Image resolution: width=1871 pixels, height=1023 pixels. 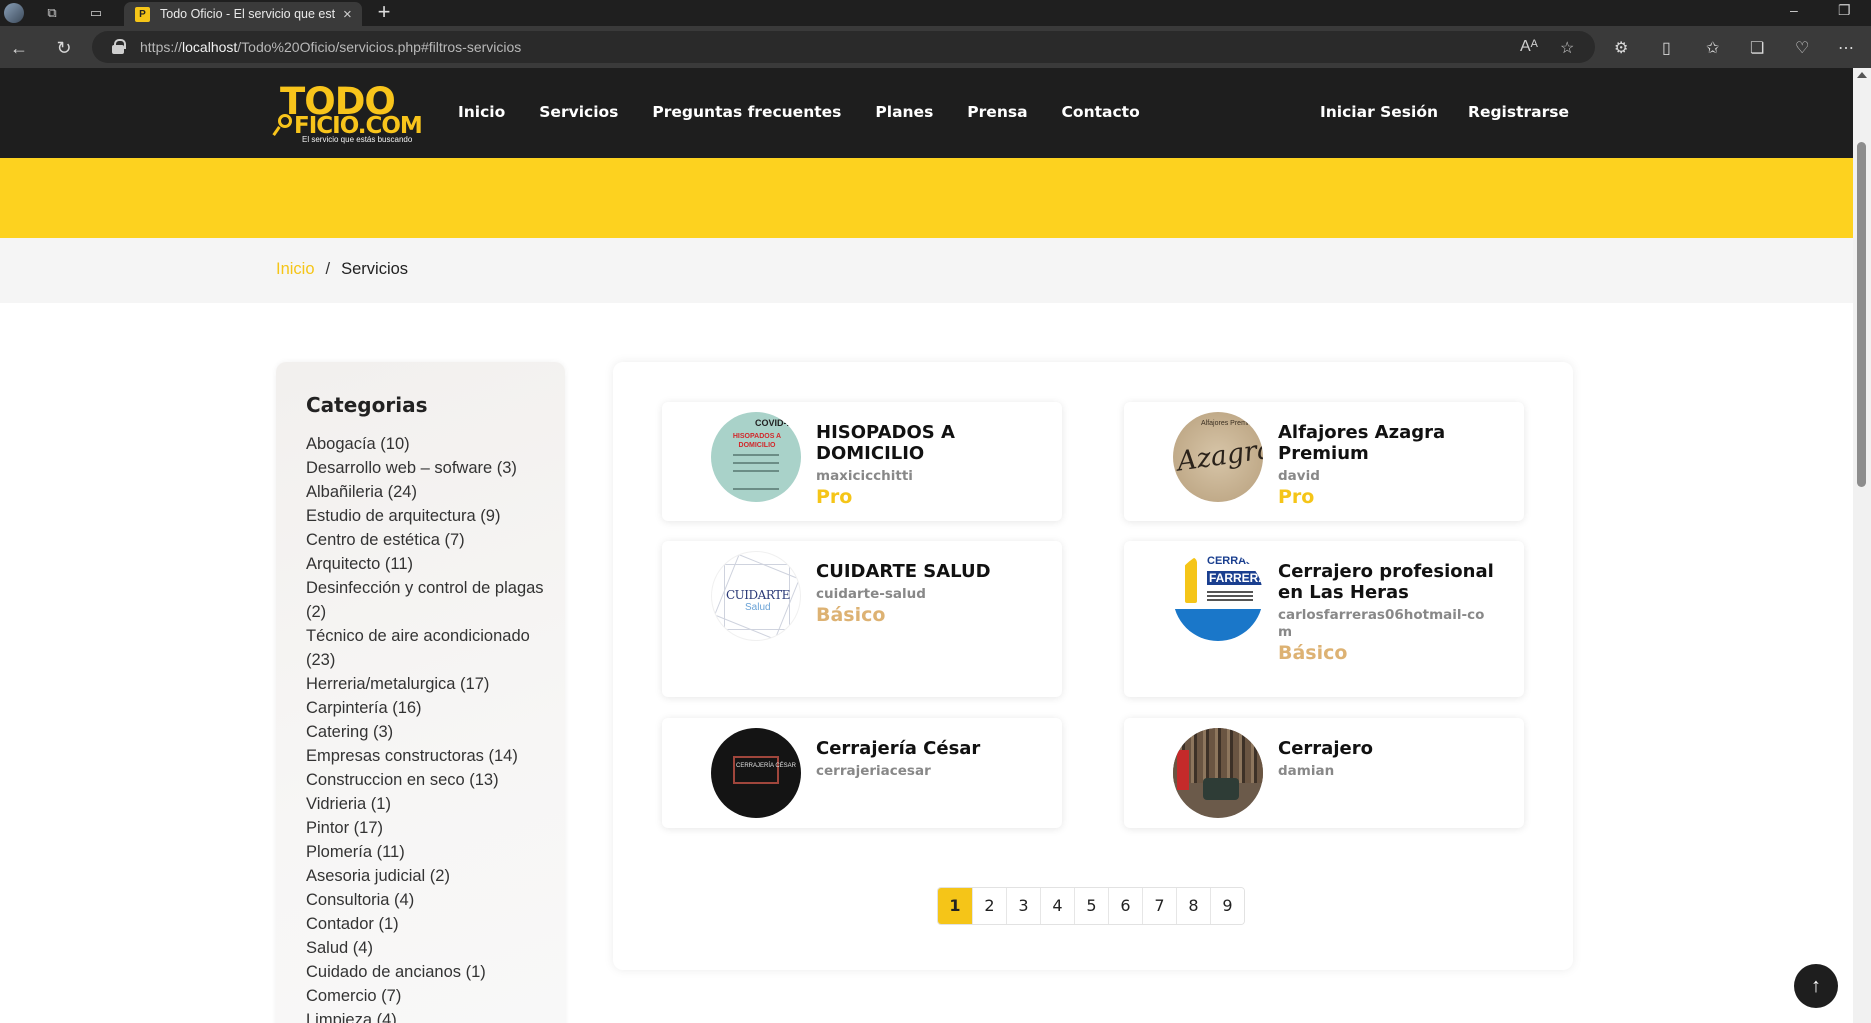 I want to click on nav-contacto: Contacto, so click(x=1101, y=112).